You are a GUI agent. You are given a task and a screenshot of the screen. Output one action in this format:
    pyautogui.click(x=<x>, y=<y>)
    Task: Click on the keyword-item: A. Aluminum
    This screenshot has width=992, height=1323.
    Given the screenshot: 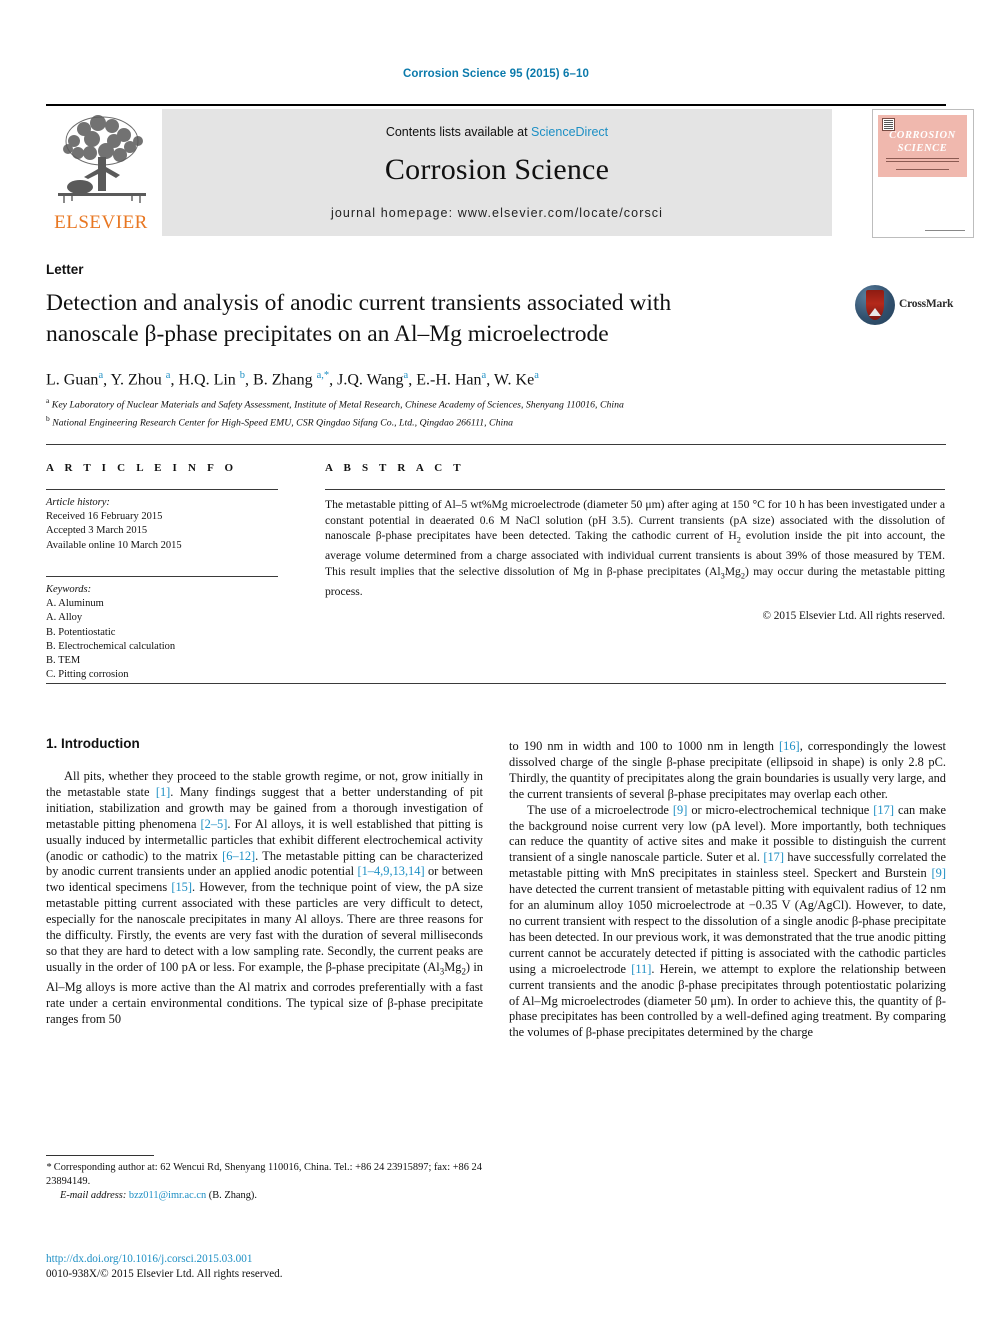 What is the action you would take?
    pyautogui.click(x=75, y=604)
    